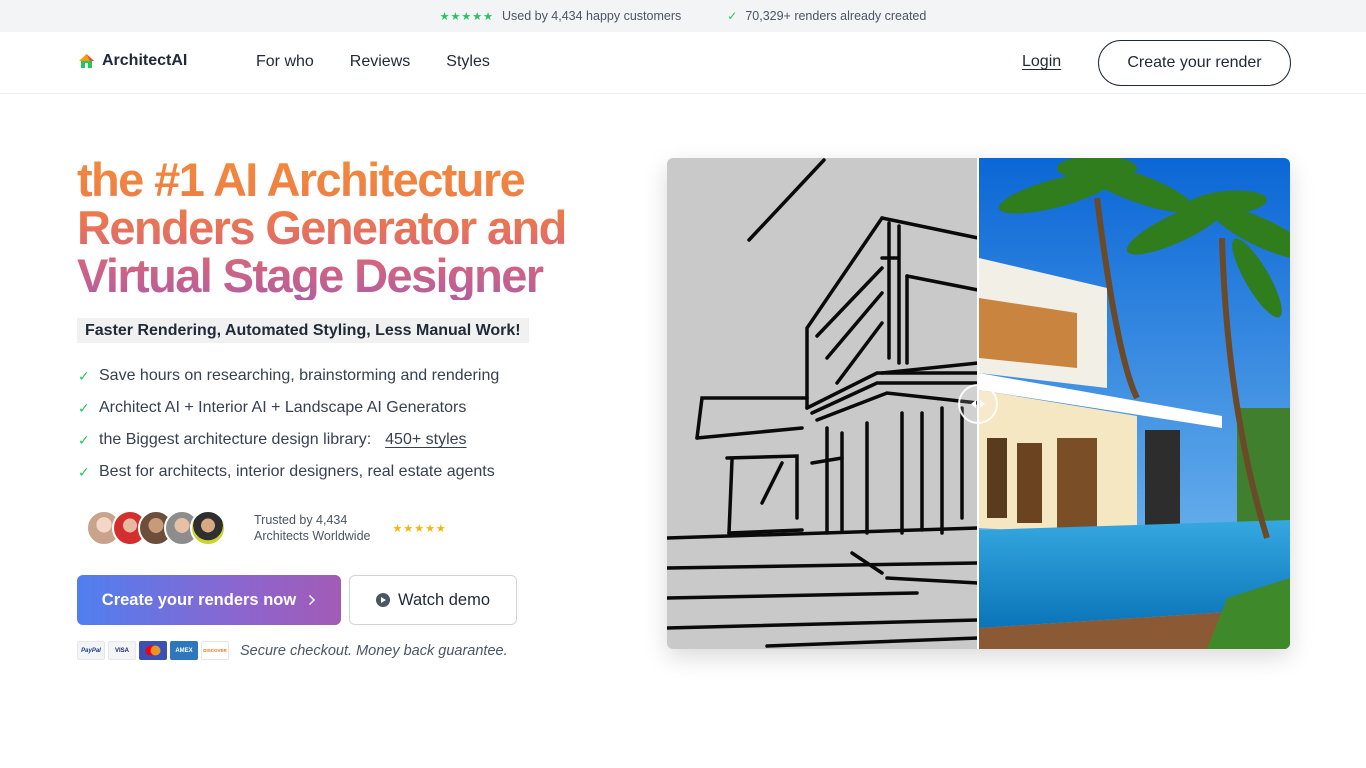 The width and height of the screenshot is (1366, 768). Describe the element at coordinates (973, 404) in the screenshot. I see `arrow-left-icon` at that location.